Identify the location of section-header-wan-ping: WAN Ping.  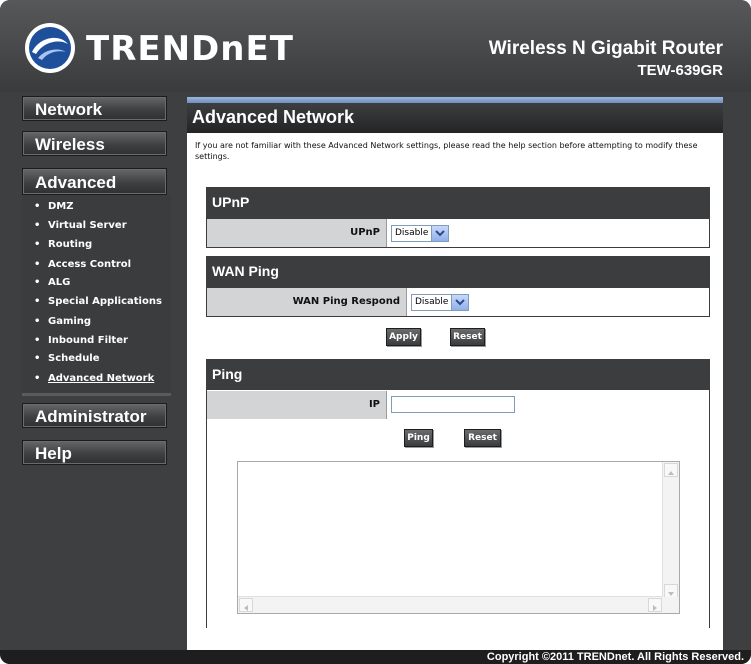
(458, 271).